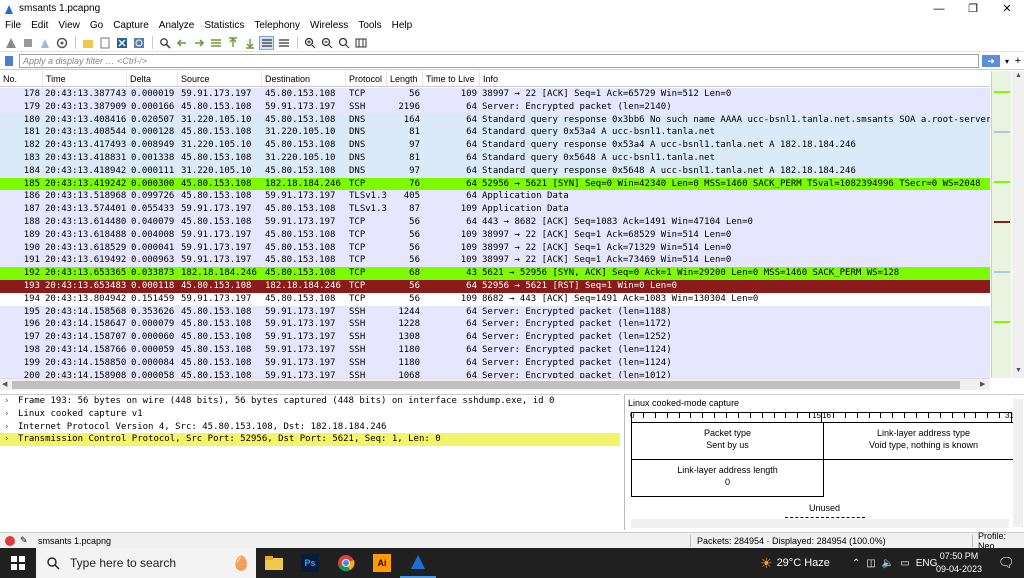  I want to click on start-capture-icon, so click(10, 43).